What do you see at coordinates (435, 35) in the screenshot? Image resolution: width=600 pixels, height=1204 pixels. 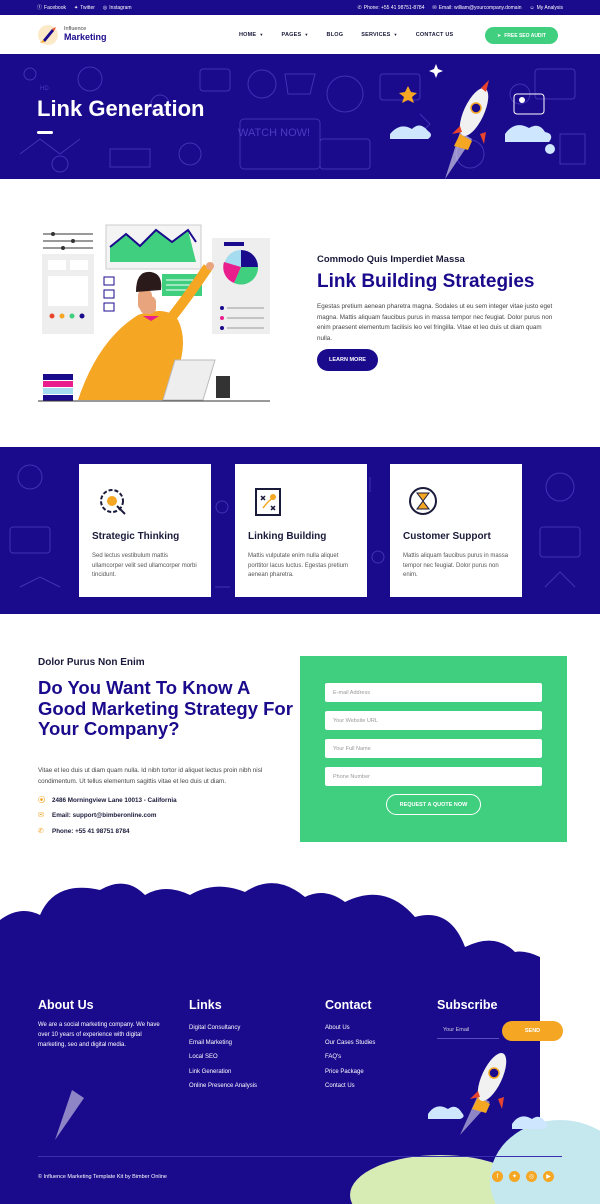 I see `nav-item-contact-us: CONTACT US` at bounding box center [435, 35].